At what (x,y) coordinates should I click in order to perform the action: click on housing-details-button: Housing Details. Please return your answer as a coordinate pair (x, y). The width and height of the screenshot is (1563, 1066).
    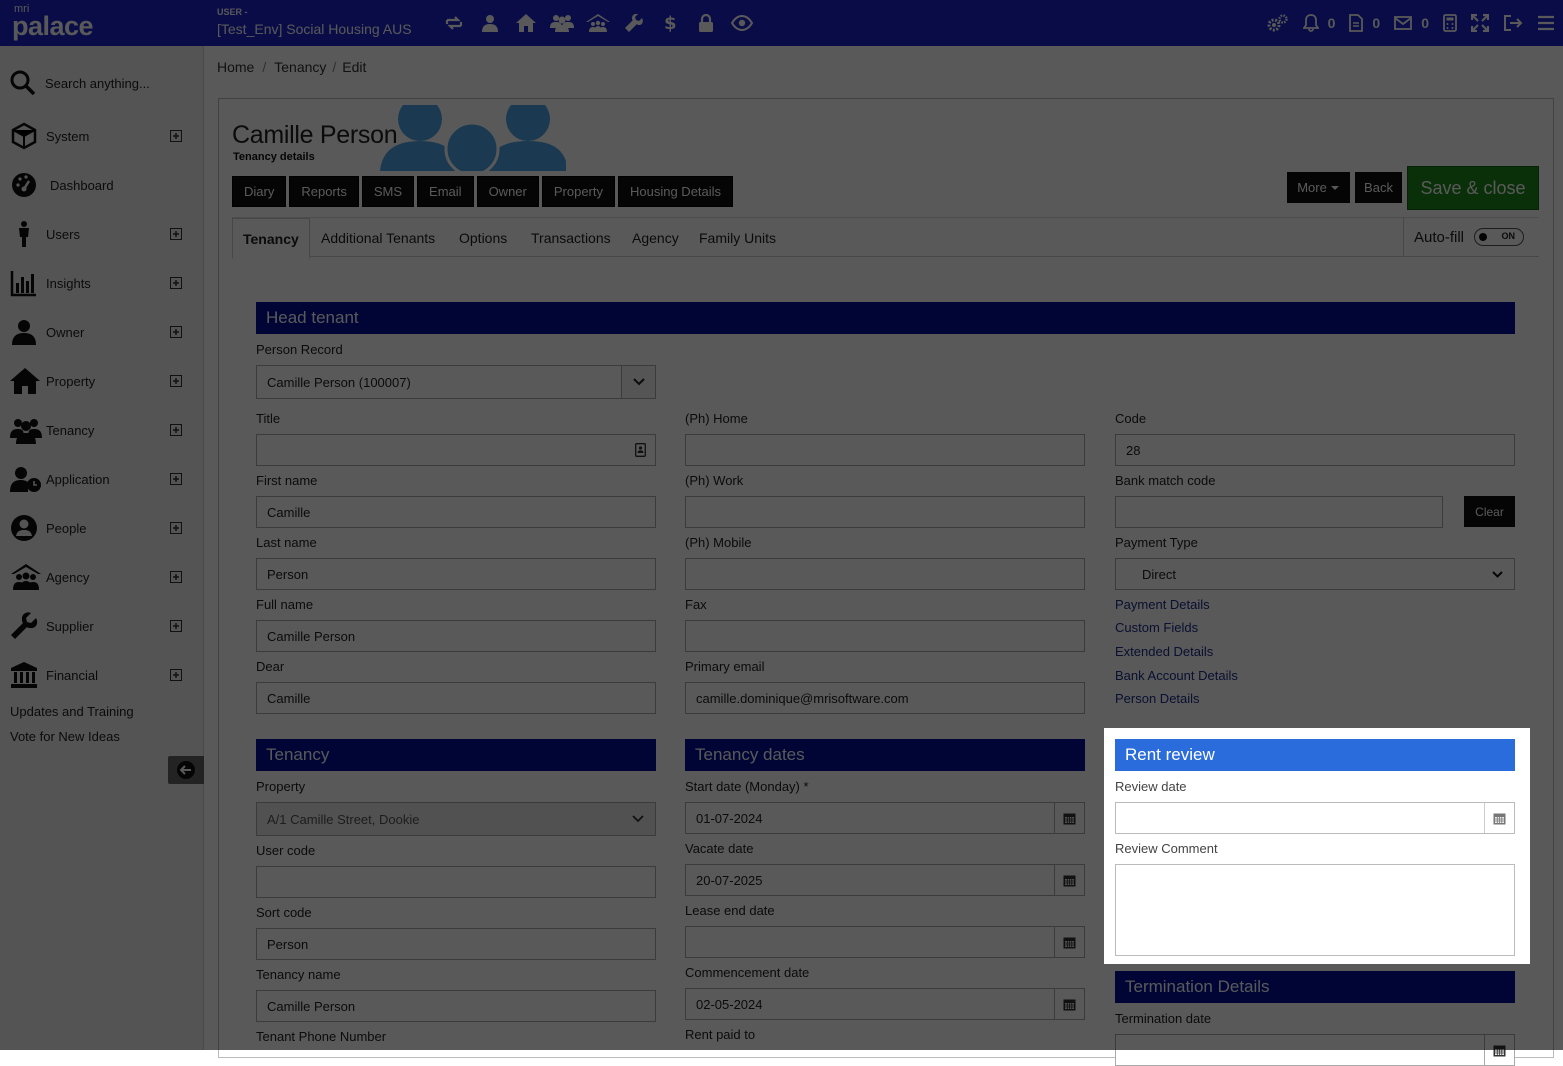
    Looking at the image, I should click on (676, 191).